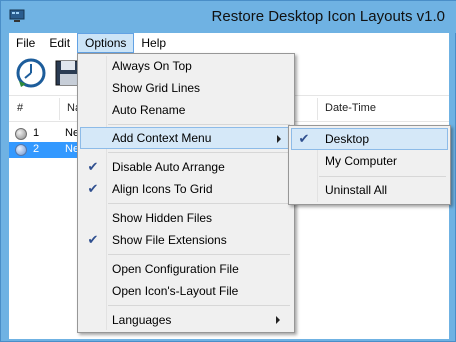  What do you see at coordinates (361, 161) in the screenshot?
I see `menu-item-label: My Computer` at bounding box center [361, 161].